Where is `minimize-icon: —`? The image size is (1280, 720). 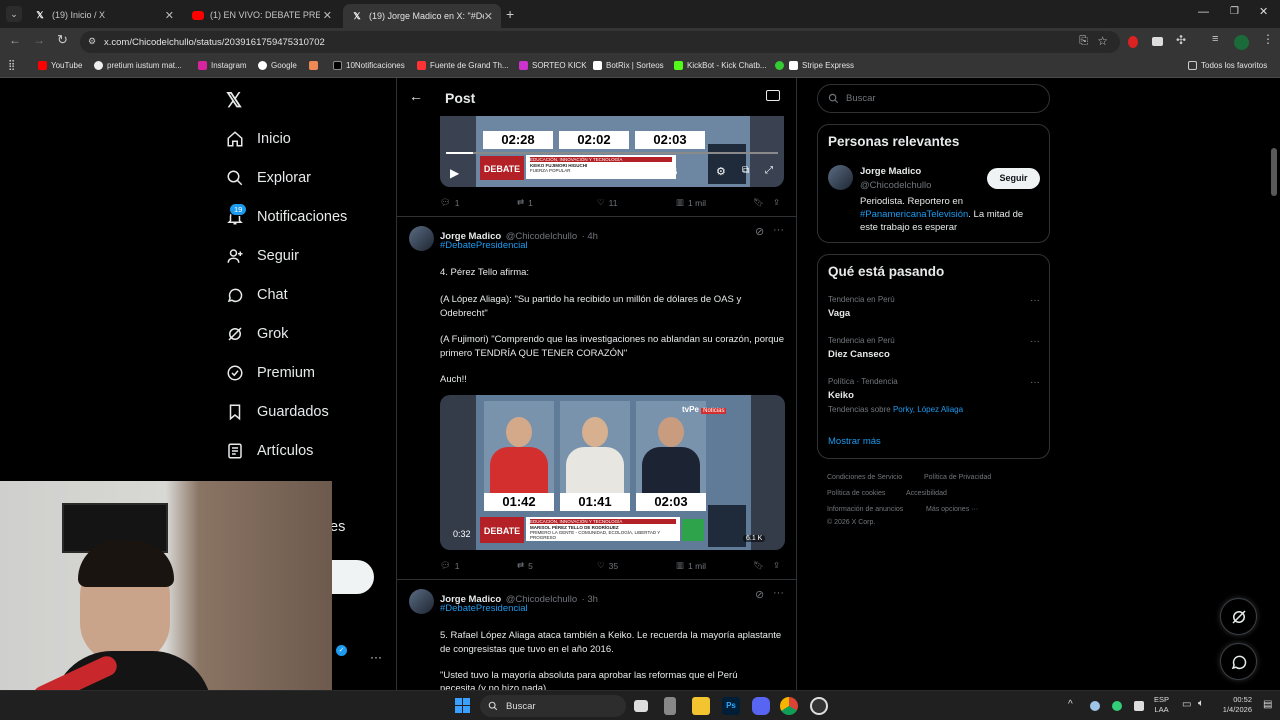 minimize-icon: — is located at coordinates (1203, 12).